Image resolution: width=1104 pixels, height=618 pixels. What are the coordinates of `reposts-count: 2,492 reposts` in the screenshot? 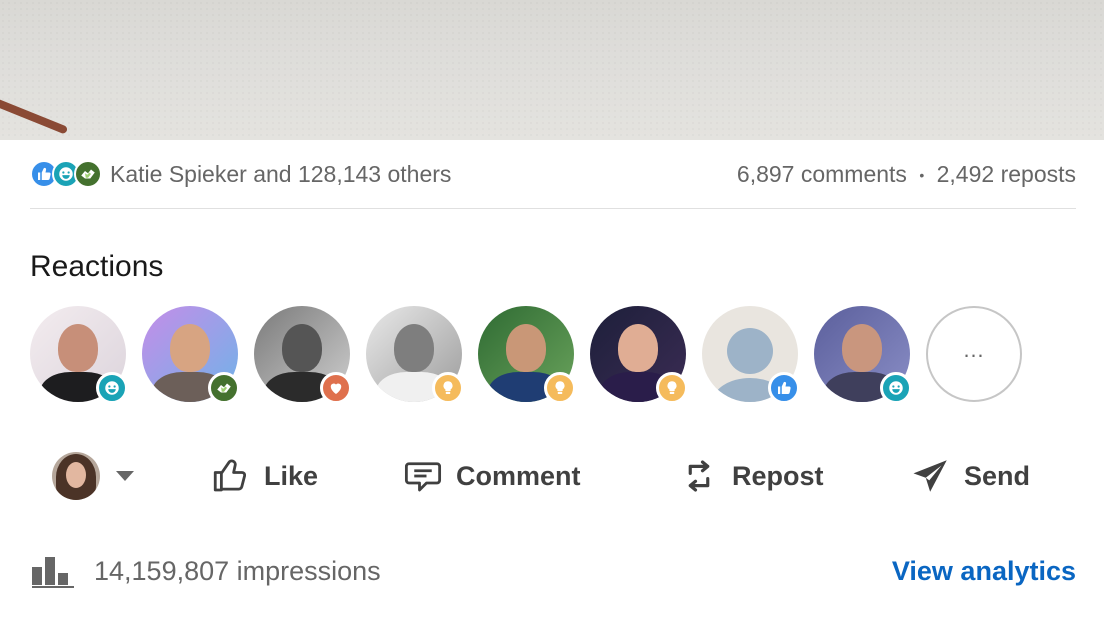 It's located at (1006, 174).